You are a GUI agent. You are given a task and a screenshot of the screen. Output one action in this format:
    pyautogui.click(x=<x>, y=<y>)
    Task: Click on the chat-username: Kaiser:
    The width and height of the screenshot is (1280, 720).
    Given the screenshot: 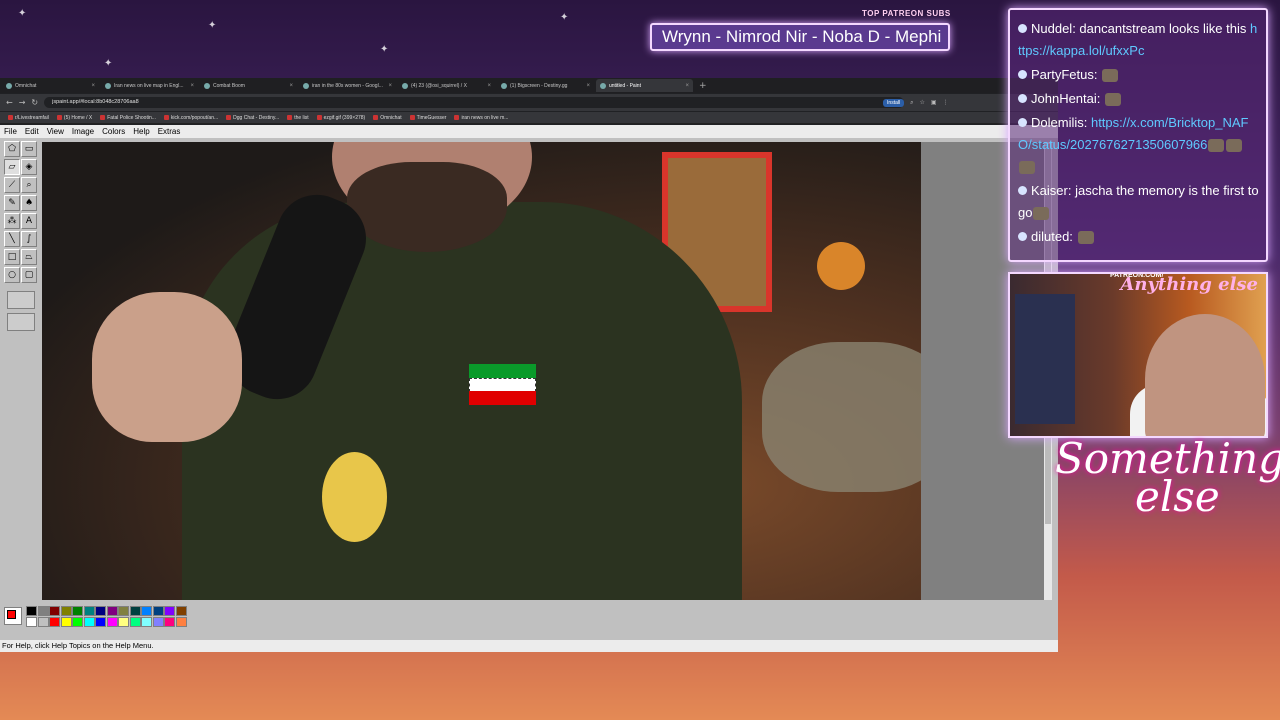 What is the action you would take?
    pyautogui.click(x=1053, y=190)
    